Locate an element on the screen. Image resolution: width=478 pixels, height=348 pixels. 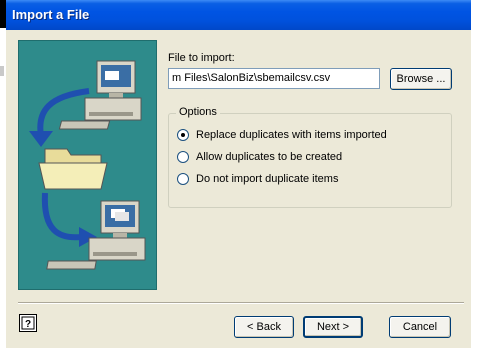
radio-do-not-import: Do not import duplicate items is located at coordinates (257, 179).